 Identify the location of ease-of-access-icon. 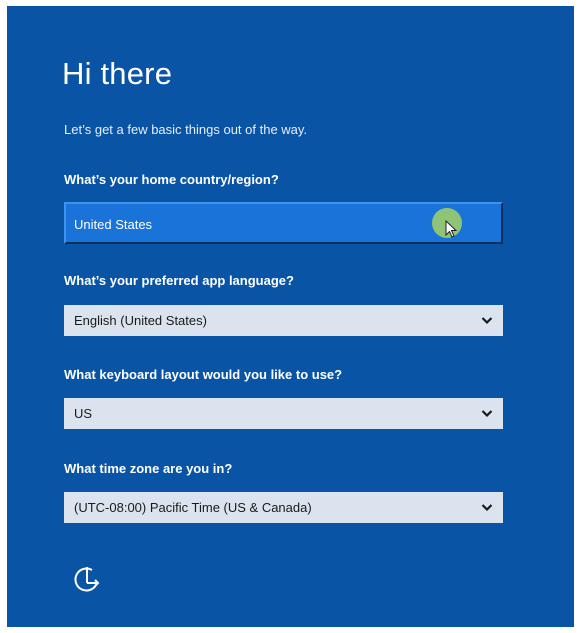
(87, 580).